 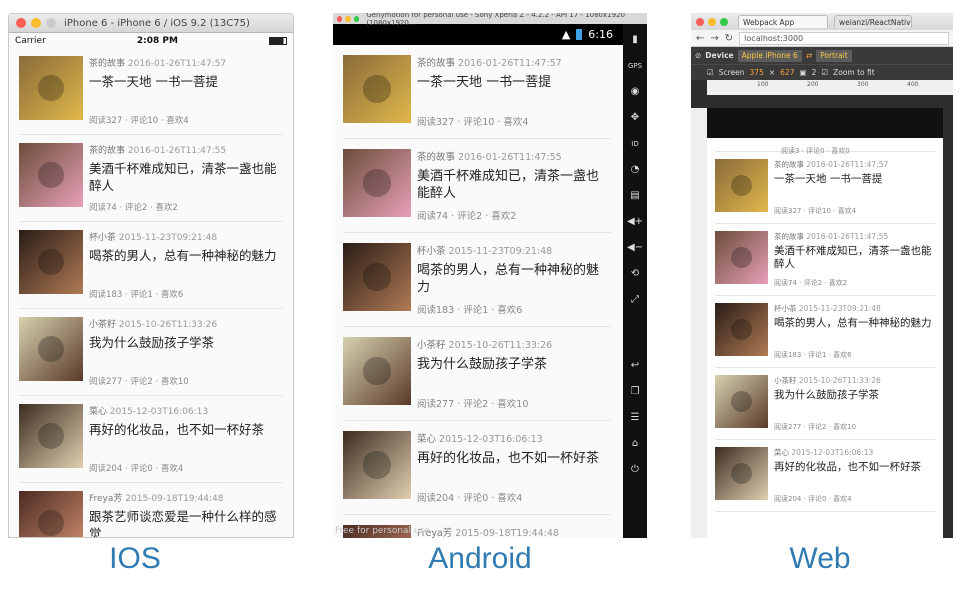 I want to click on id-icon: ID, so click(x=634, y=144).